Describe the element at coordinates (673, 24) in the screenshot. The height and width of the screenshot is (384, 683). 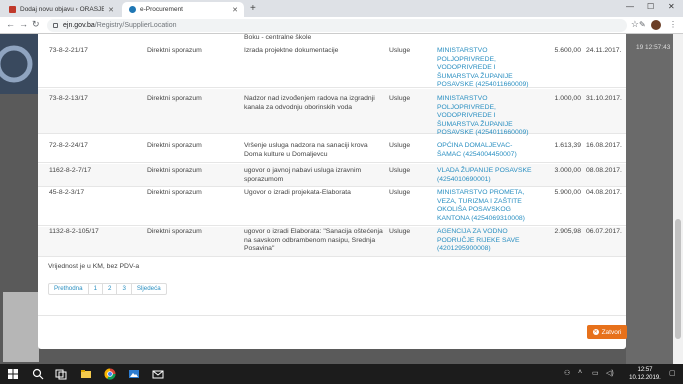
I see `menu-icon: ⋮` at that location.